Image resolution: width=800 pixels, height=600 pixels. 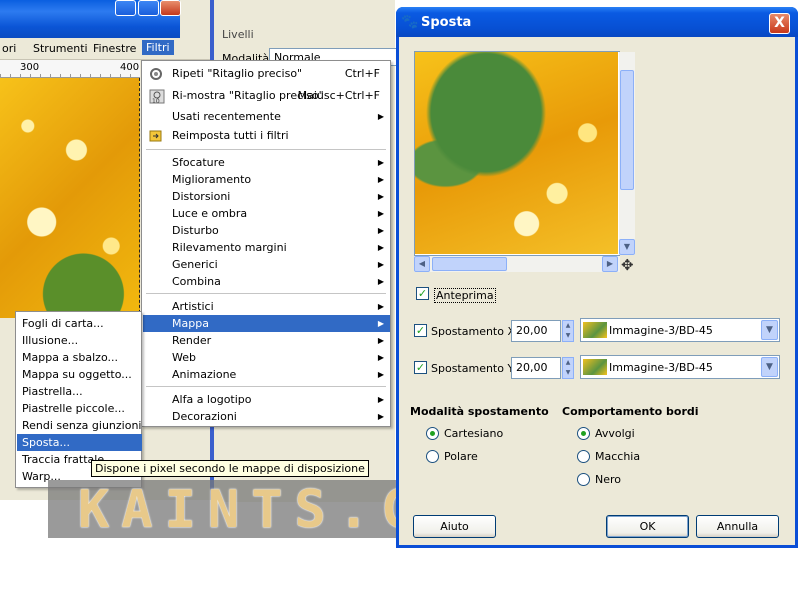 What do you see at coordinates (420, 367) in the screenshot?
I see `displacement-y-checkbox: ✓` at bounding box center [420, 367].